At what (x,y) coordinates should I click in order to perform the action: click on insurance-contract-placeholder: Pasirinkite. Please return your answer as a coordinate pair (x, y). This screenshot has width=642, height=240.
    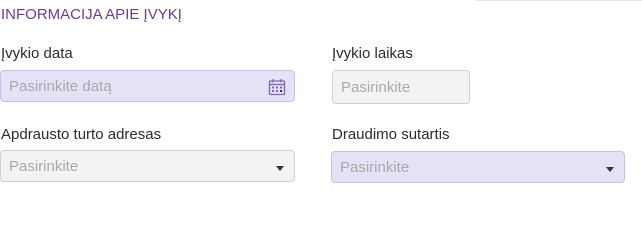
    Looking at the image, I should click on (375, 167).